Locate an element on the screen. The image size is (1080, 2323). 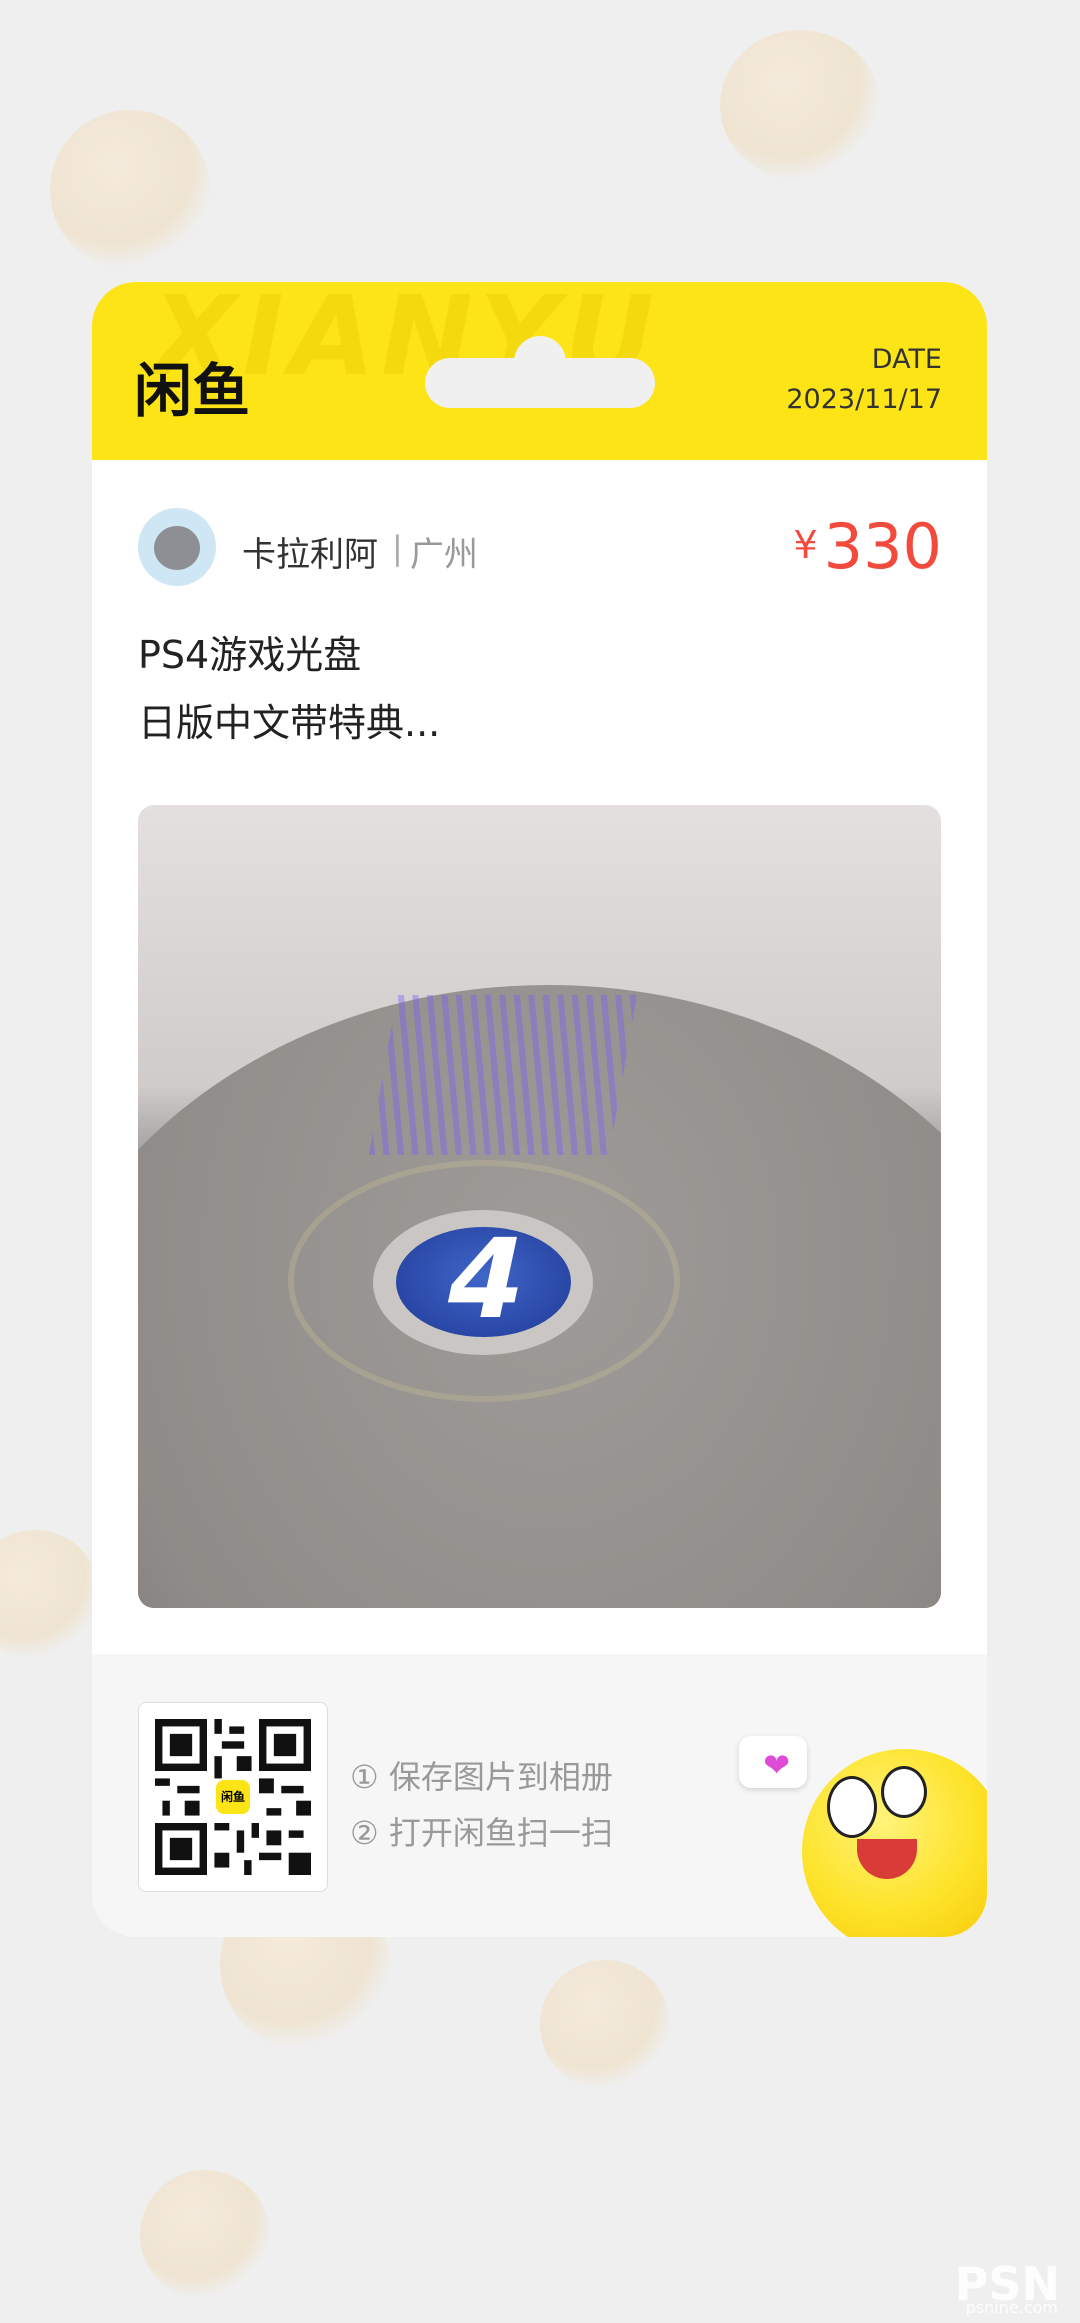
date-label: DATE is located at coordinates (906, 359).